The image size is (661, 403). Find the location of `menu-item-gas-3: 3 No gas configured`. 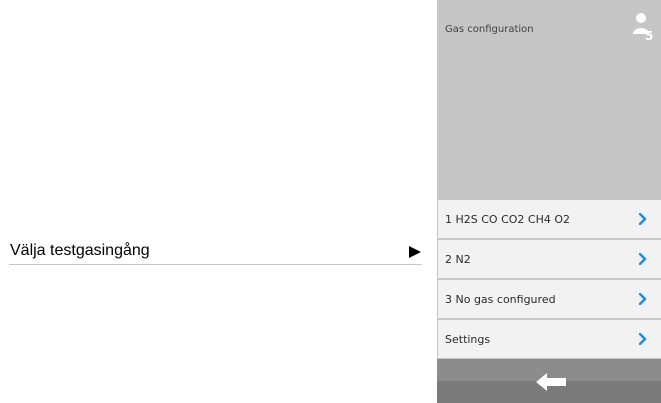

menu-item-gas-3: 3 No gas configured is located at coordinates (549, 299).